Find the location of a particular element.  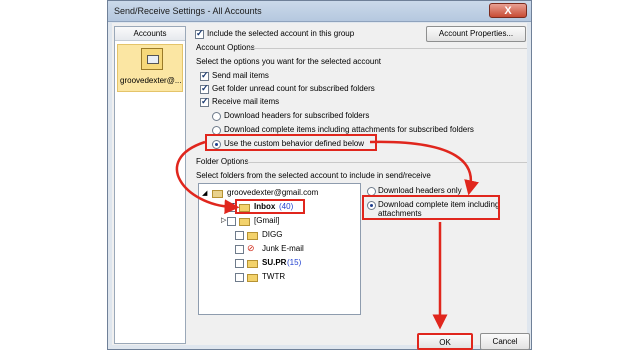

arrow-to-inbox is located at coordinates (207, 177).